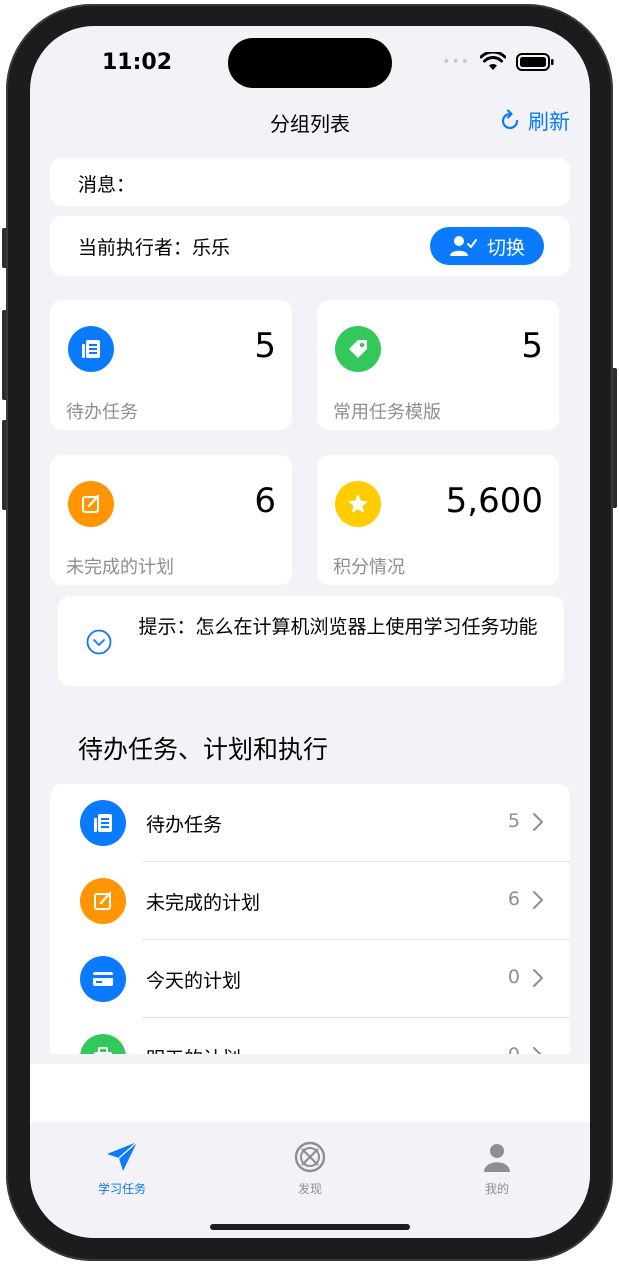  What do you see at coordinates (310, 1036) in the screenshot?
I see `list-item-tomorrow-plans: 明天的计划 0` at bounding box center [310, 1036].